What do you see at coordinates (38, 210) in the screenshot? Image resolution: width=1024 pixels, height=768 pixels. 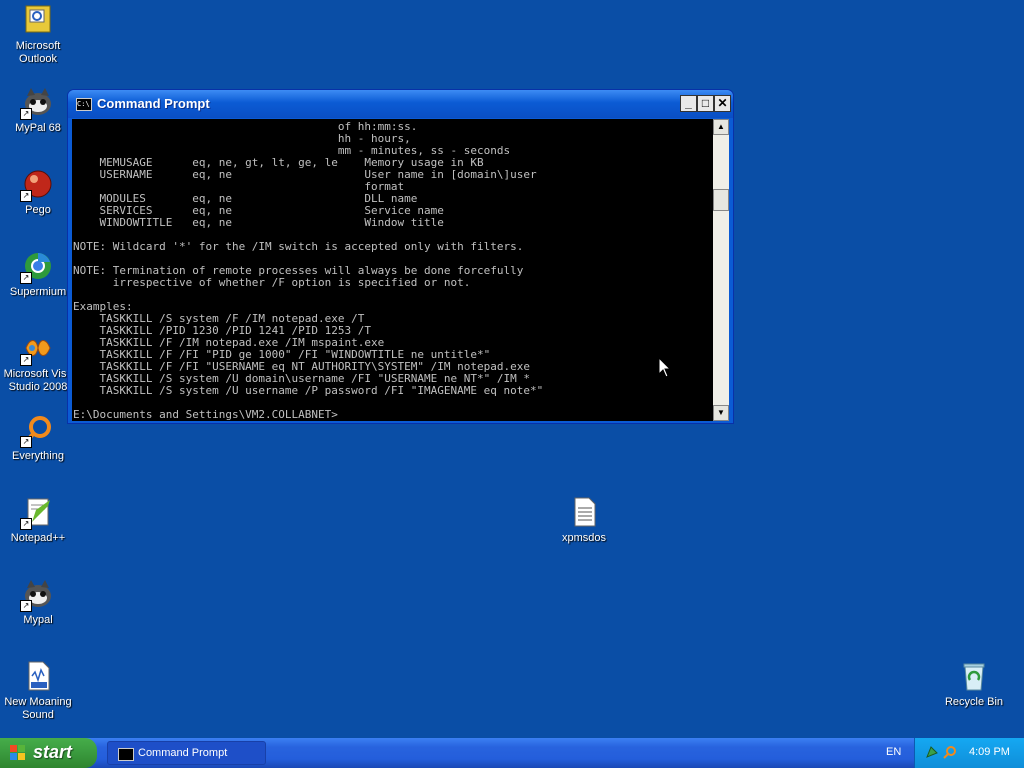 I see `desktop-icon-label: Pego` at bounding box center [38, 210].